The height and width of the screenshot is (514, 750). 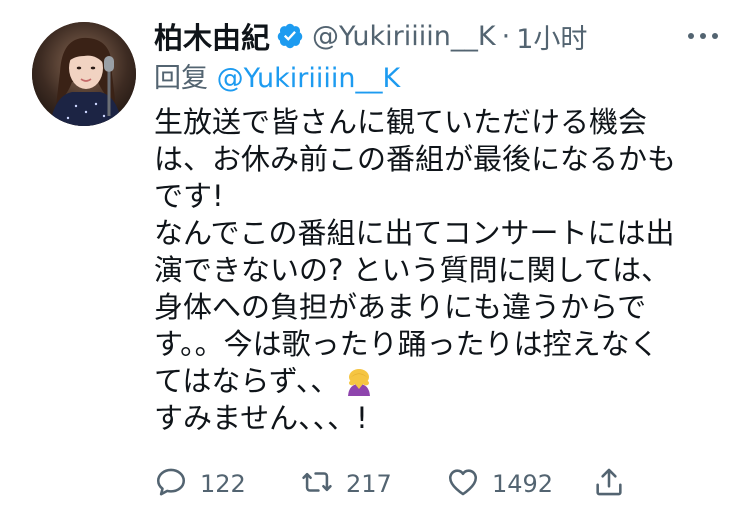 What do you see at coordinates (412, 270) in the screenshot?
I see `tweet-body-line: 演できないの? という質問に関しては、` at bounding box center [412, 270].